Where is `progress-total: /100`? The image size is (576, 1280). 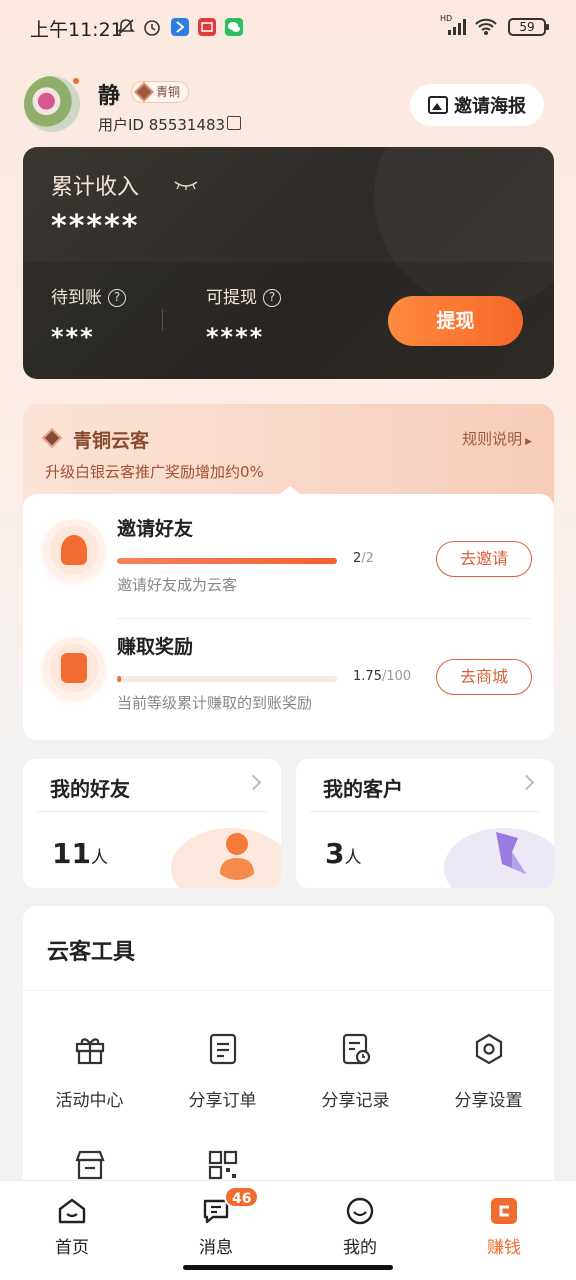 progress-total: /100 is located at coordinates (396, 676).